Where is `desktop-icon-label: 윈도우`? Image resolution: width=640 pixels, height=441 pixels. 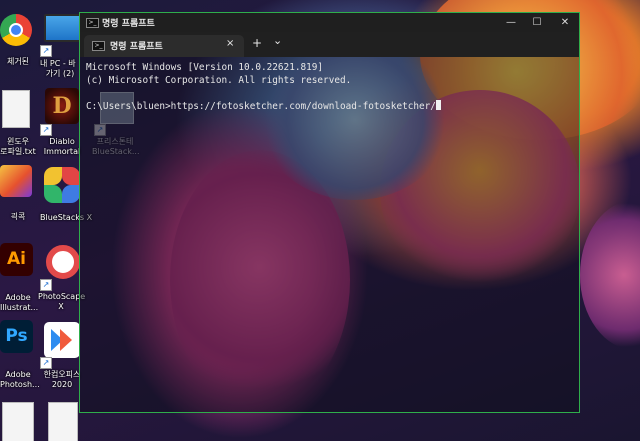 desktop-icon-label: 윈도우 is located at coordinates (18, 141).